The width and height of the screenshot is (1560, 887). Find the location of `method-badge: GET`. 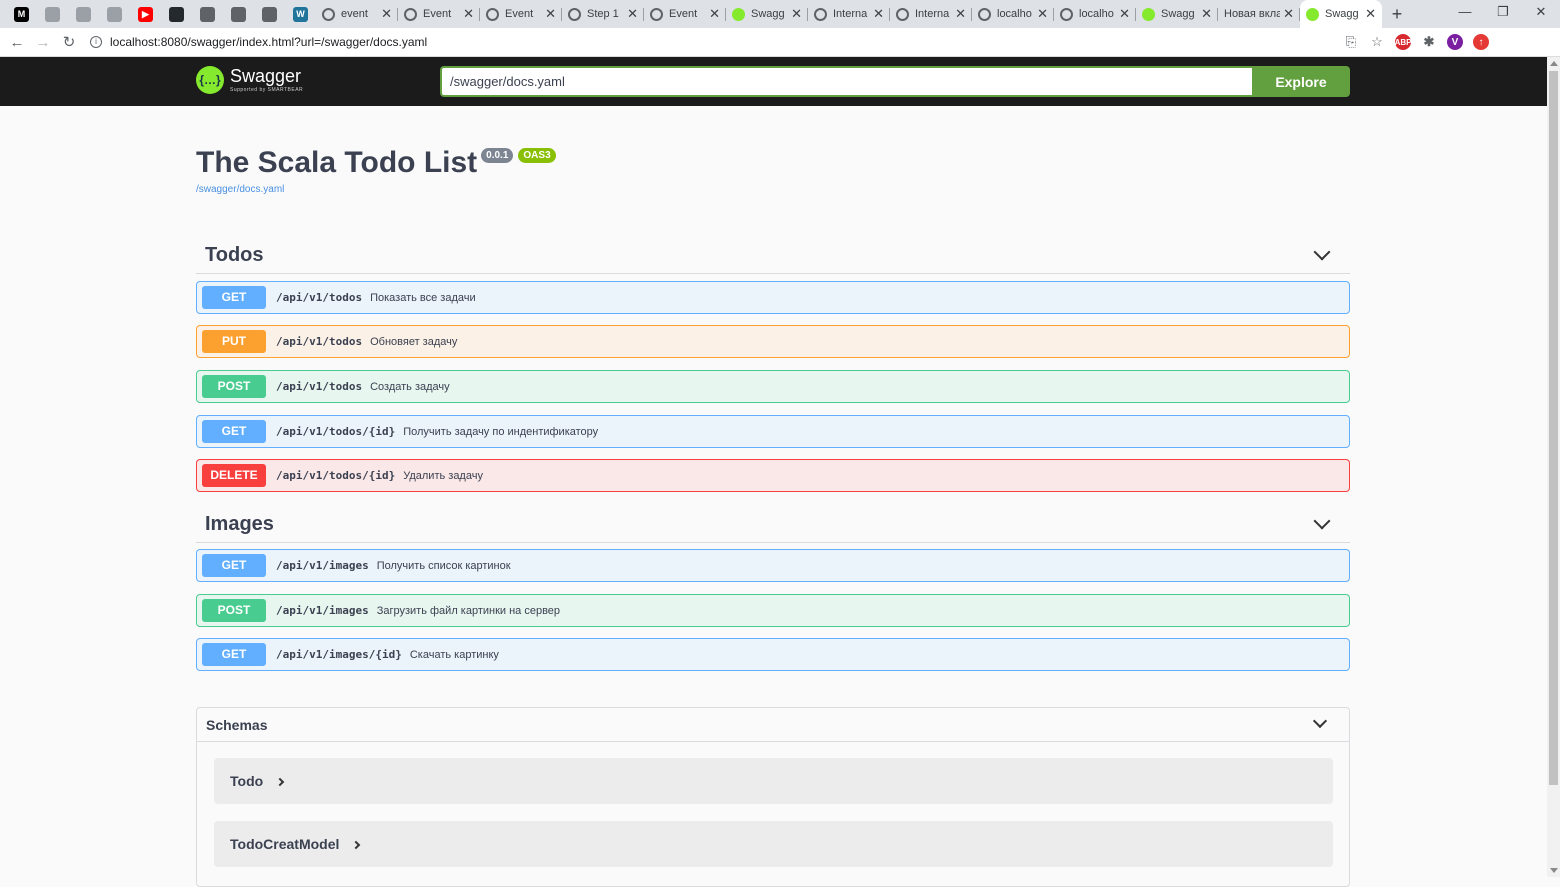

method-badge: GET is located at coordinates (234, 565).